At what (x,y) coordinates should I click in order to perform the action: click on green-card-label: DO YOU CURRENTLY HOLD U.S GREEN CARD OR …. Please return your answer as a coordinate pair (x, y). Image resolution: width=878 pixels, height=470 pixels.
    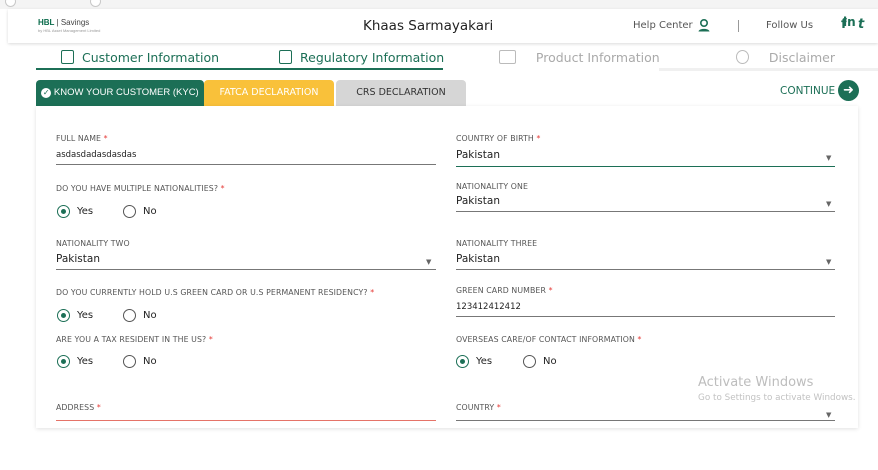
    Looking at the image, I should click on (215, 292).